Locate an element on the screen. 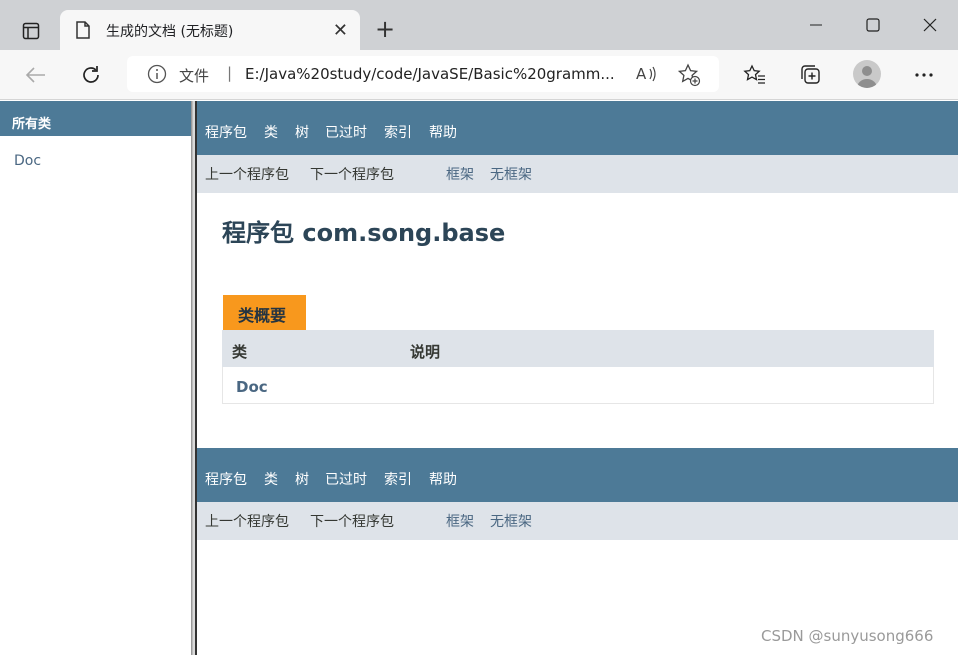 The image size is (958, 655). refresh-icon is located at coordinates (91, 75).